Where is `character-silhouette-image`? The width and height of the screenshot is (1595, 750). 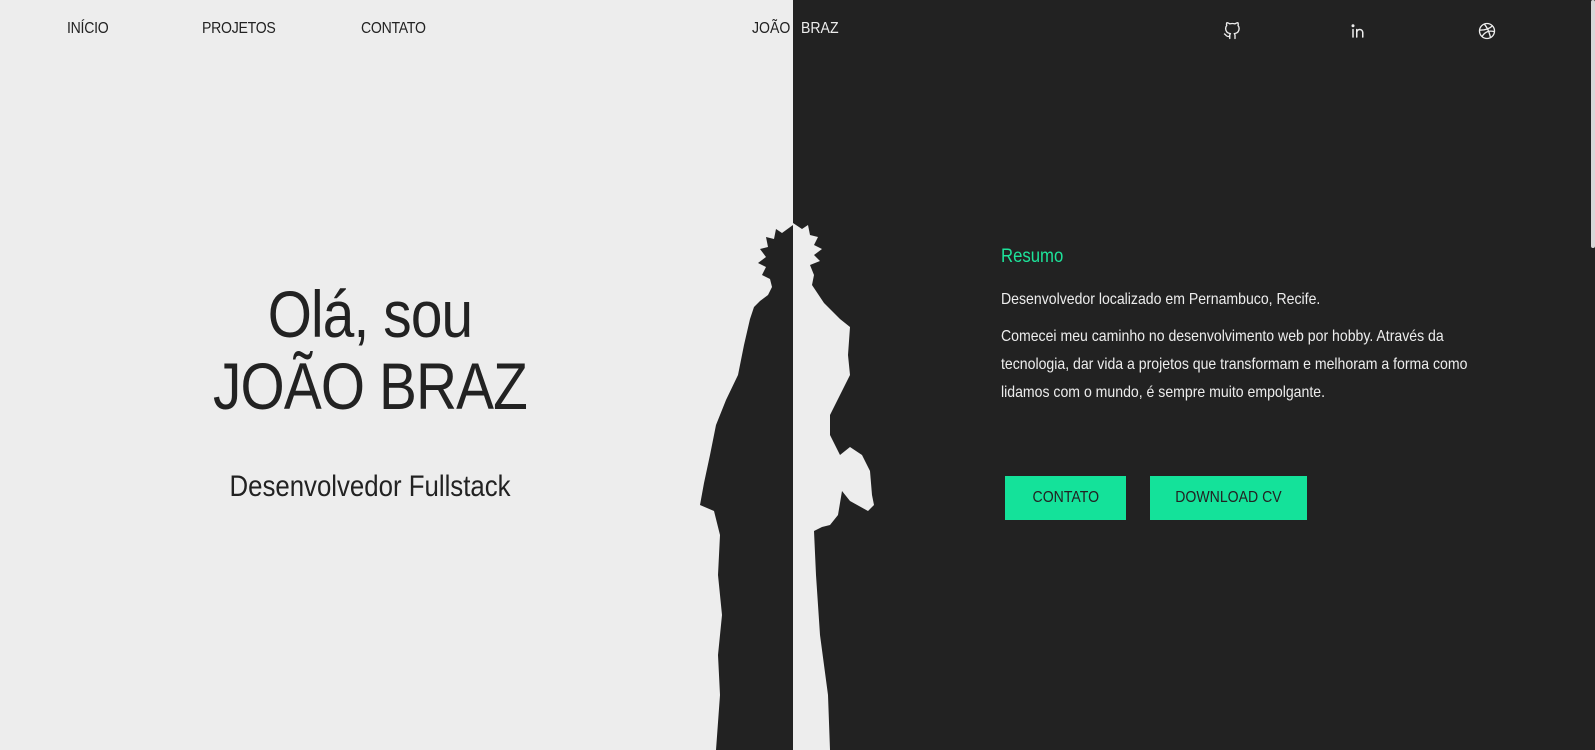
character-silhouette-image is located at coordinates (787, 486).